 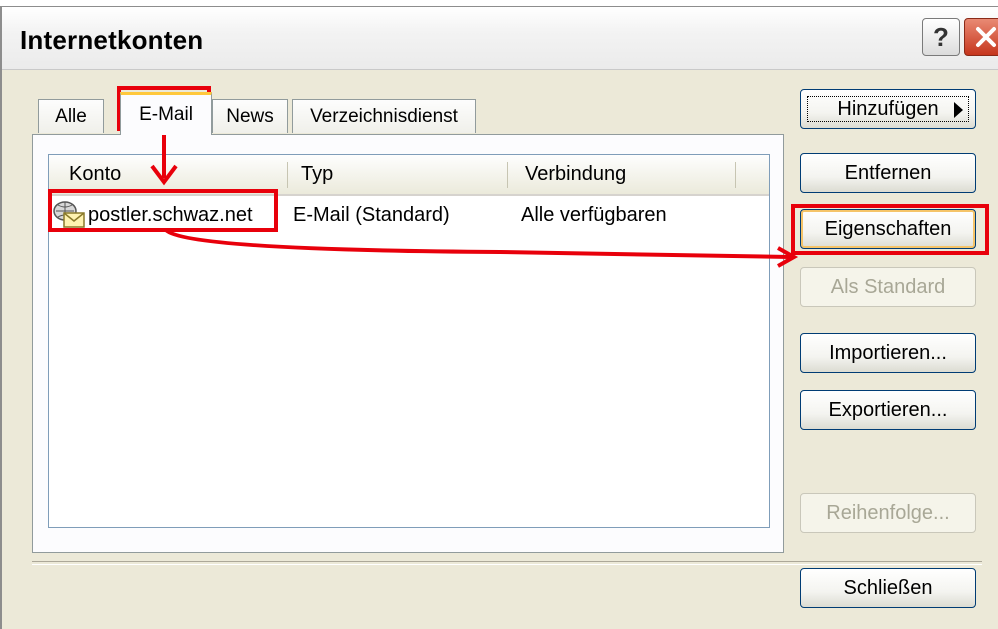 What do you see at coordinates (888, 229) in the screenshot?
I see `properties-button: Eigenschaften` at bounding box center [888, 229].